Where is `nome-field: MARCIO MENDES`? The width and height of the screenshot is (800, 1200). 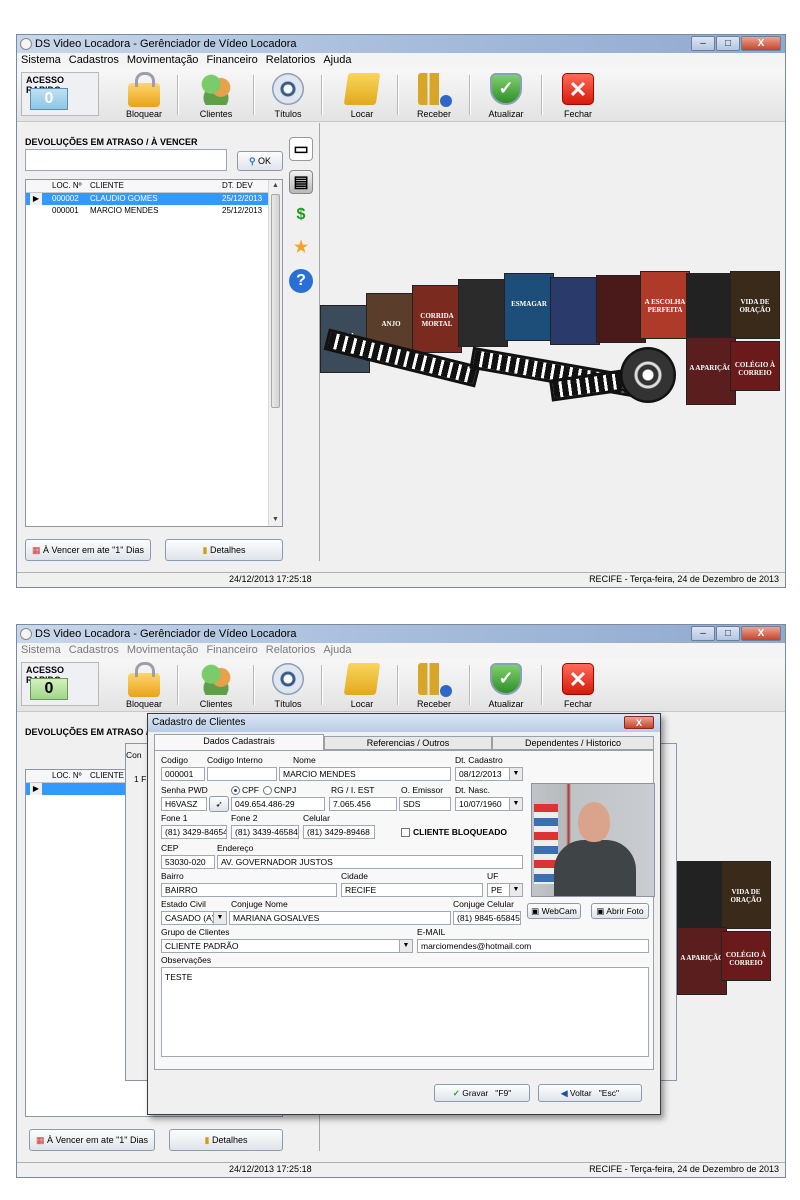
nome-field: MARCIO MENDES is located at coordinates (365, 774).